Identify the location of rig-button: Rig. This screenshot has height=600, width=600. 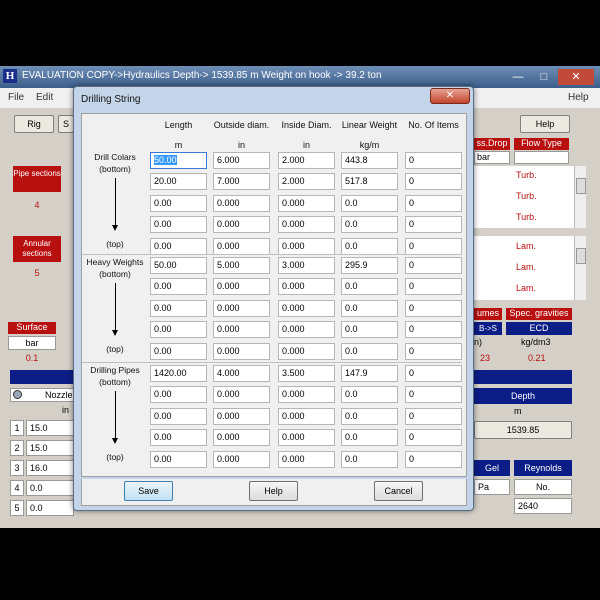
(34, 124).